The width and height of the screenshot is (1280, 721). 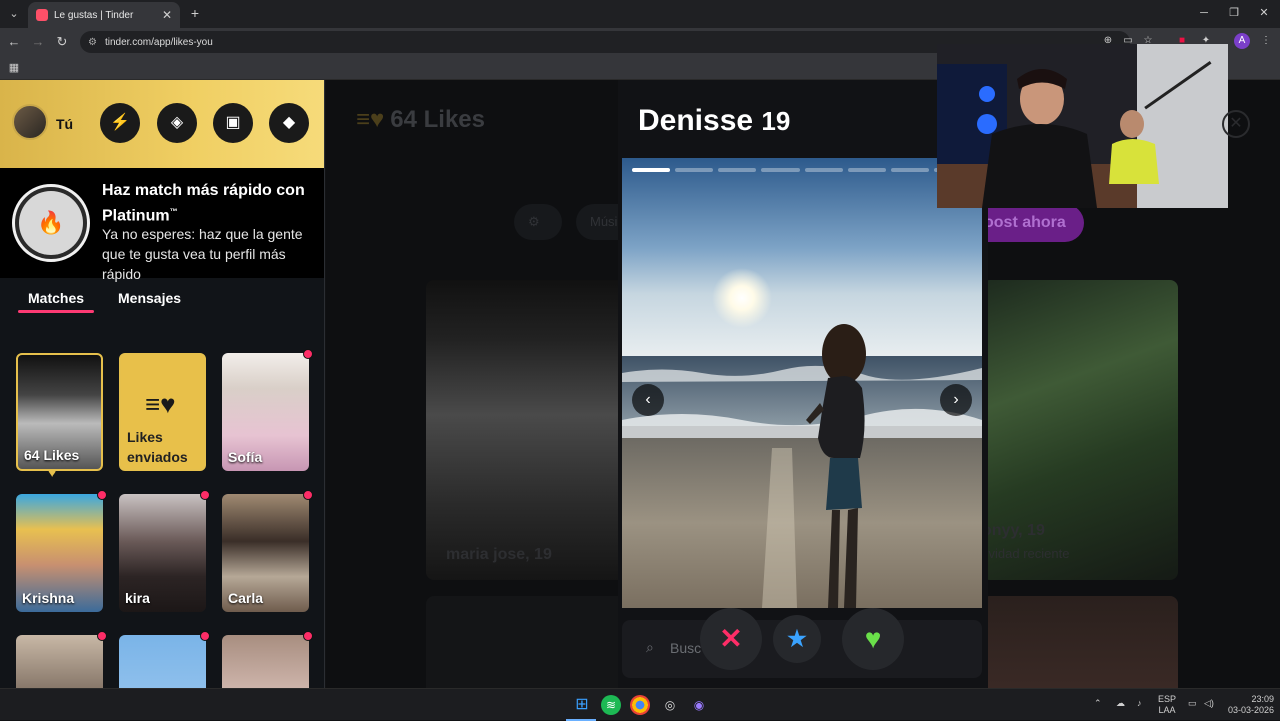 I want to click on new-tab-button: +, so click(x=195, y=13).